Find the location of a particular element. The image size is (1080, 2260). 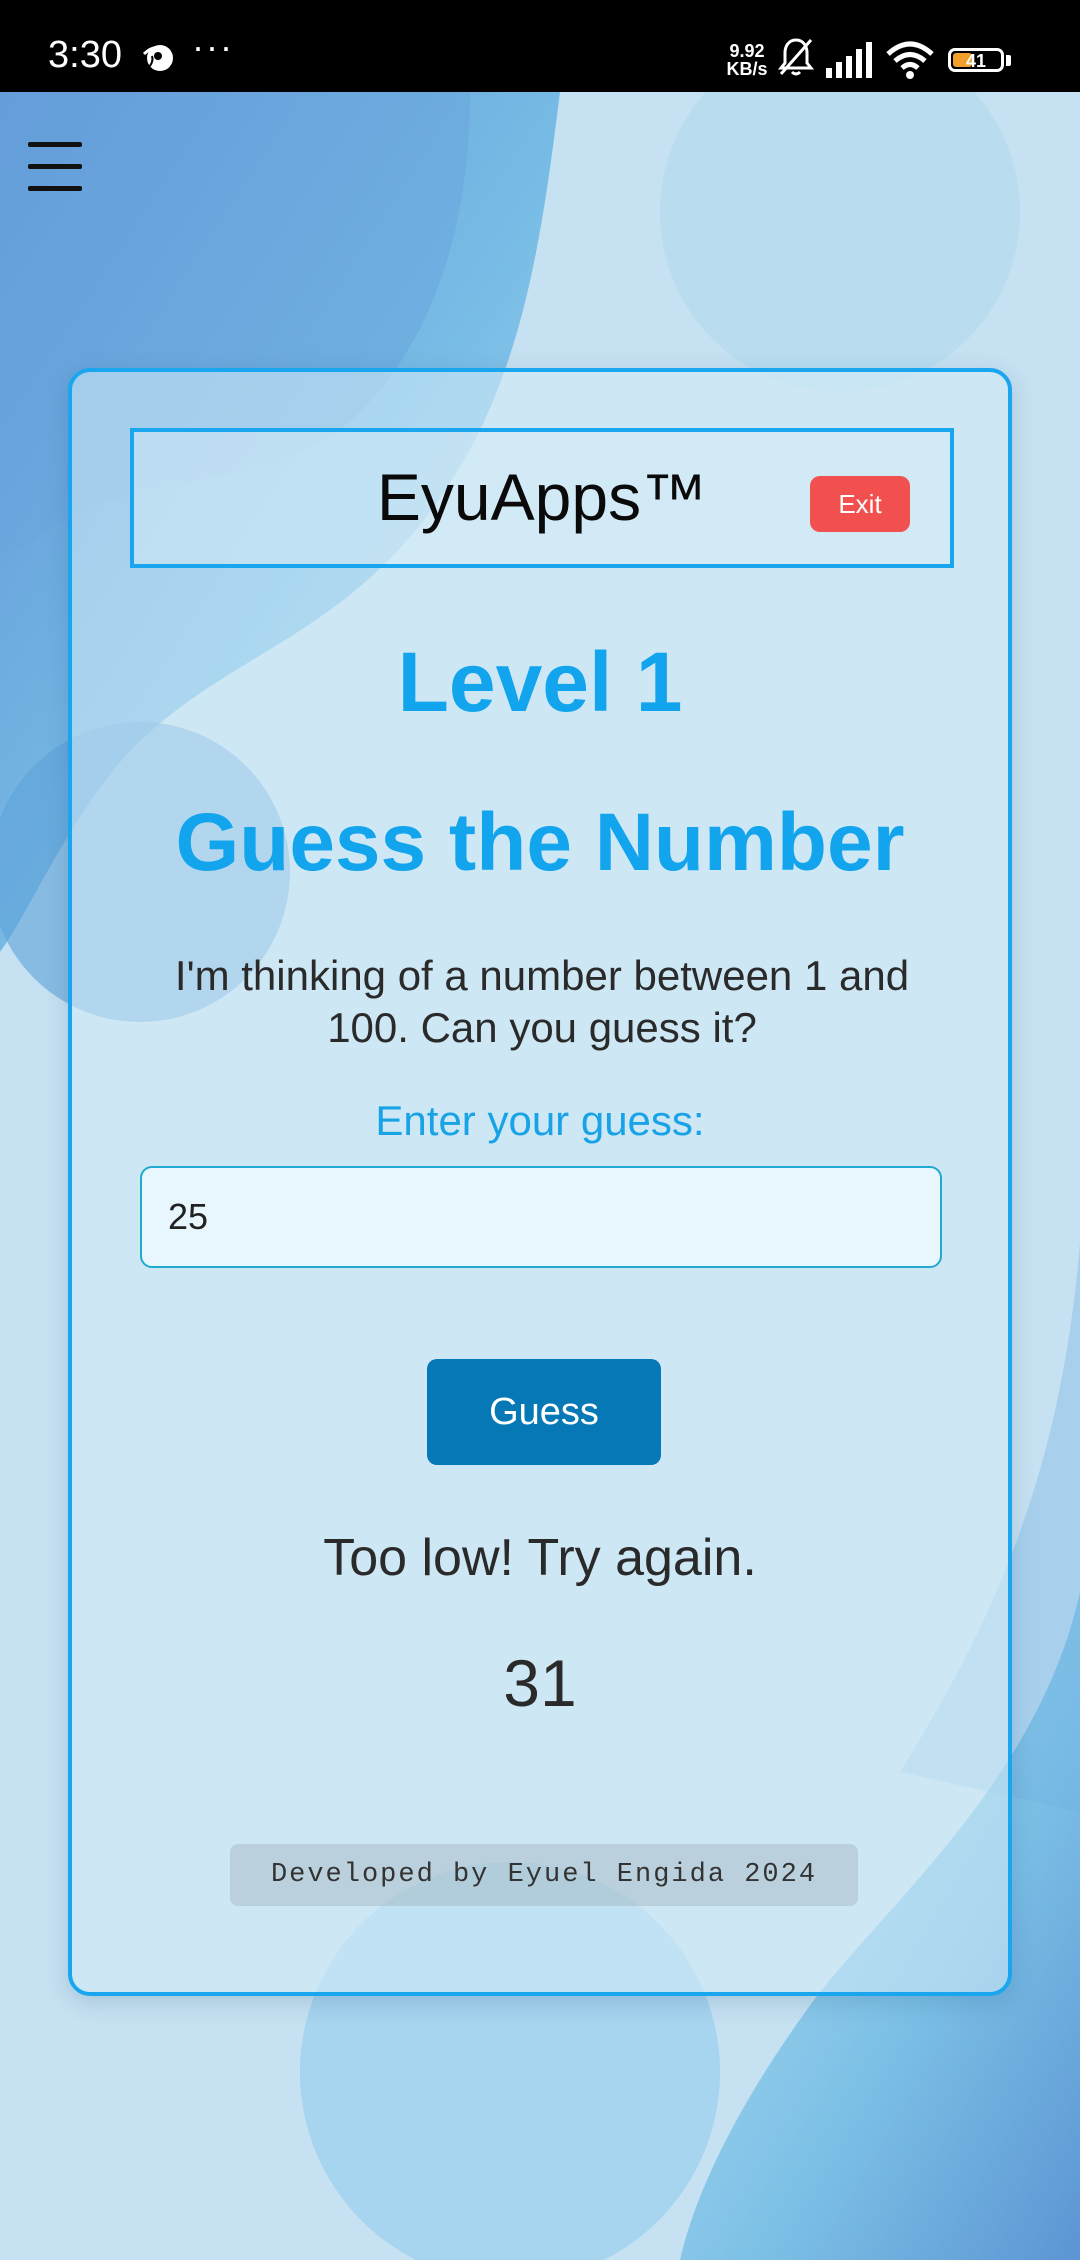

battery-tip is located at coordinates (1008, 60).